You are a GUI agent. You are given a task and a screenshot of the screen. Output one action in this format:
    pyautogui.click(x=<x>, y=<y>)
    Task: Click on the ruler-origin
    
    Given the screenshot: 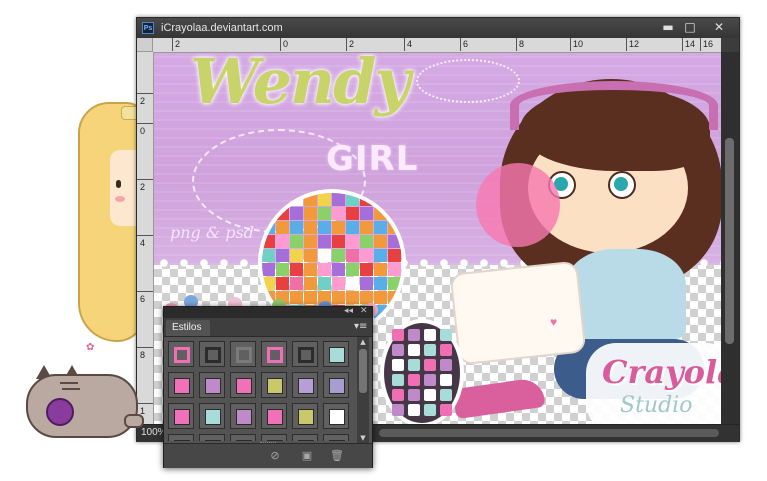 What is the action you would take?
    pyautogui.click(x=145, y=45)
    